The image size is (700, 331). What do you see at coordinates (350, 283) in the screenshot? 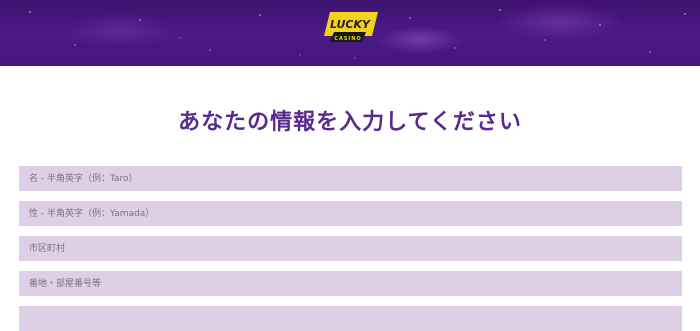
I see `address-input` at bounding box center [350, 283].